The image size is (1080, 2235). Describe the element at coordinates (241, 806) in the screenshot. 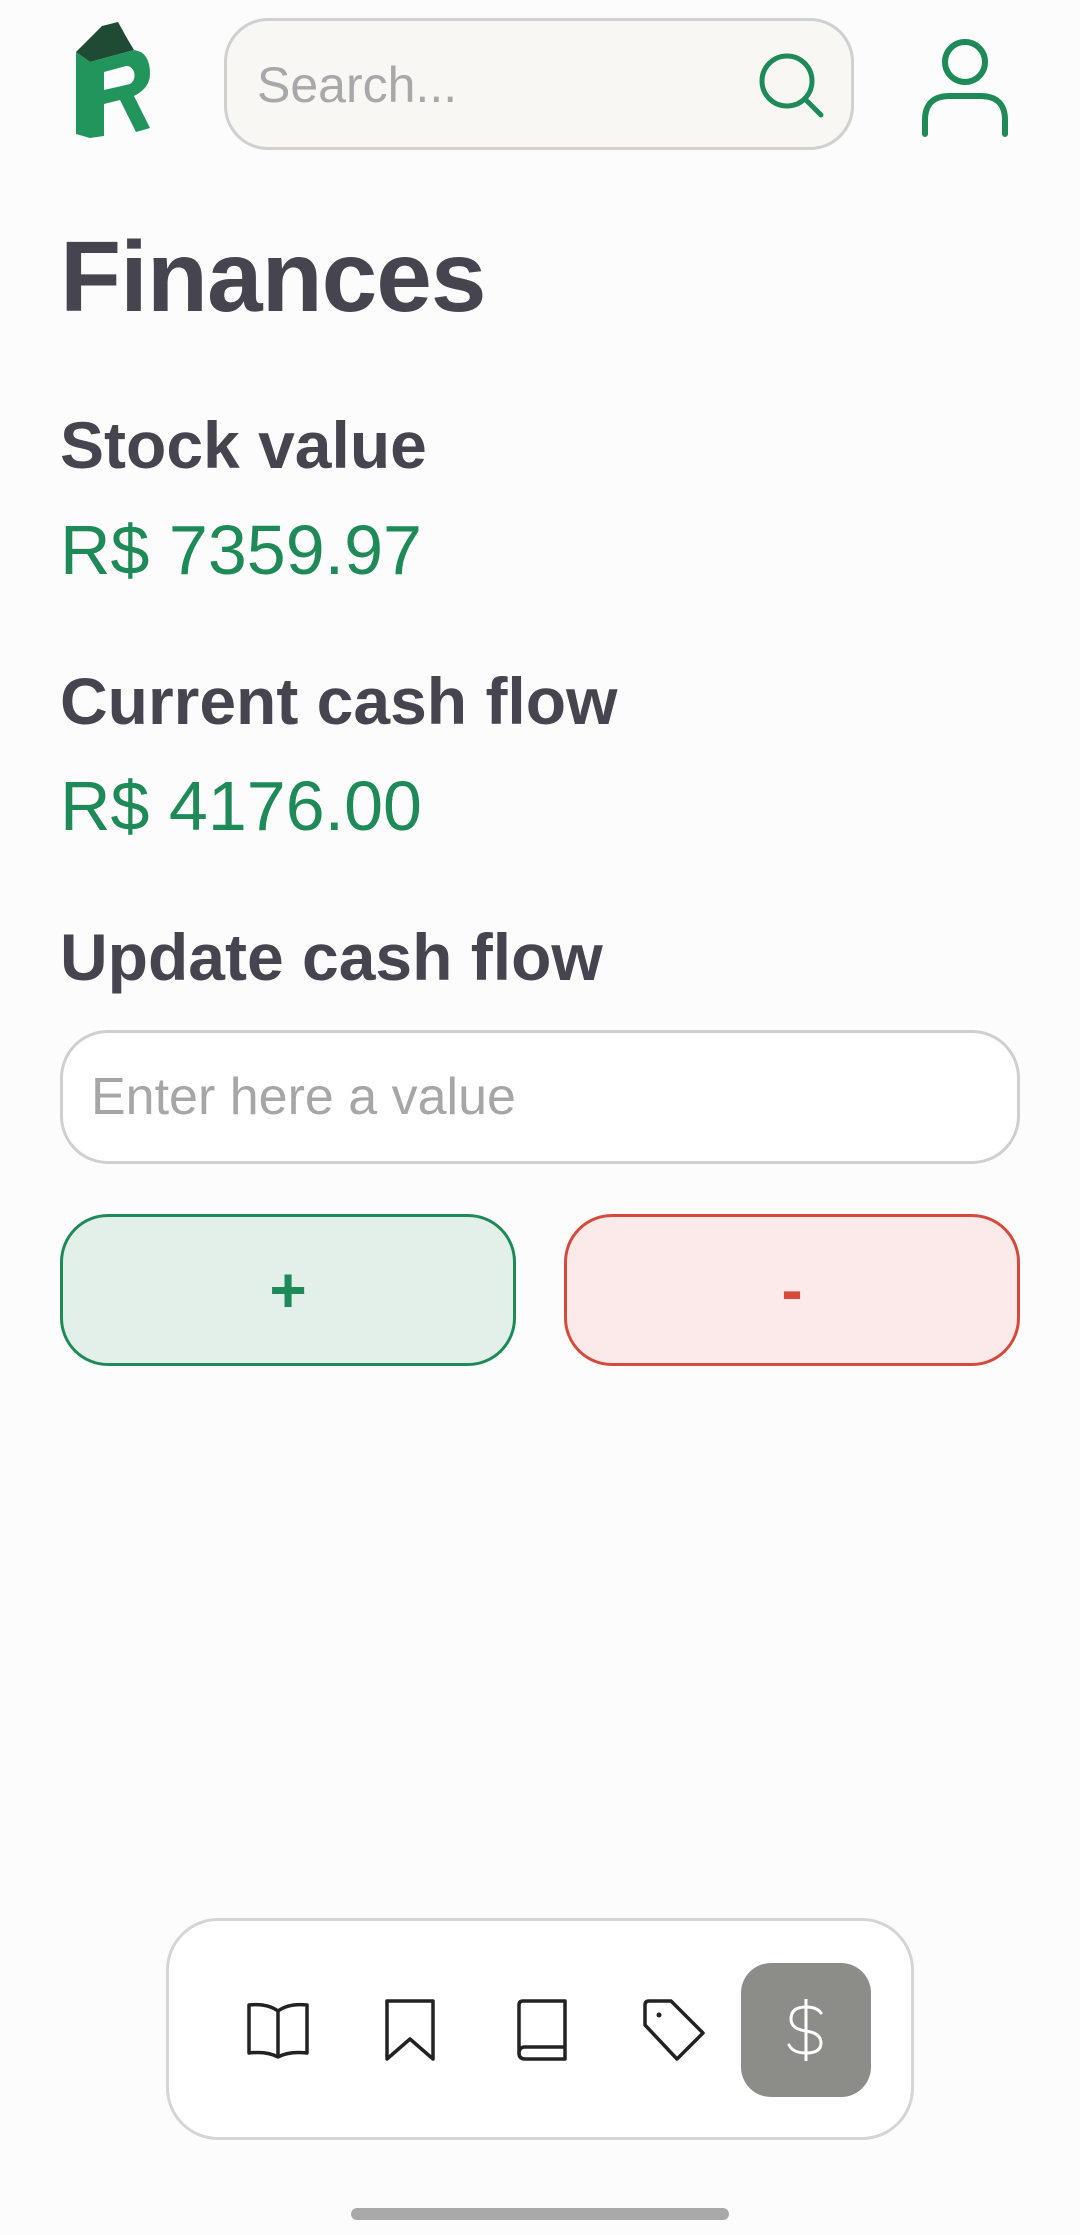

I see `cash-flow-amount: R$ 4176.00` at that location.